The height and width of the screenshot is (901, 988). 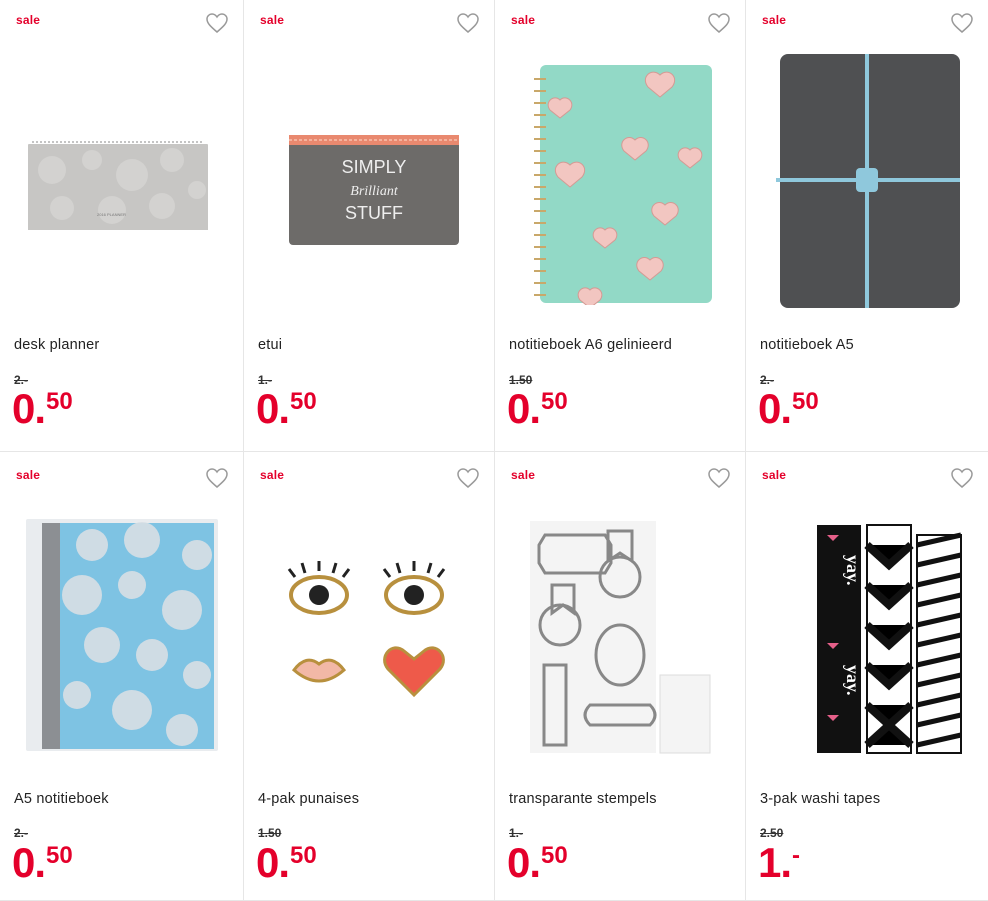 I want to click on product-image: SIMPLY Brilliant STUFF, so click(x=369, y=180).